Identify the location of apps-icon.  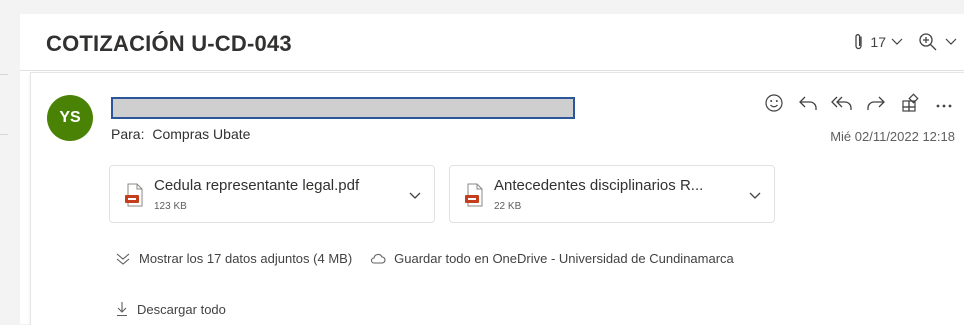
(910, 105).